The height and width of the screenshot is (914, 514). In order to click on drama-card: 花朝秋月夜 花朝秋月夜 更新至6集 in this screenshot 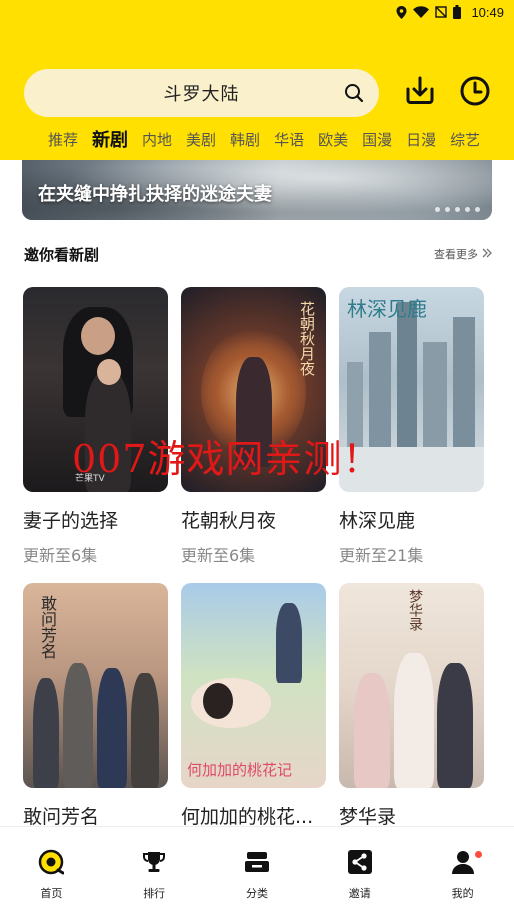, I will do `click(253, 426)`.